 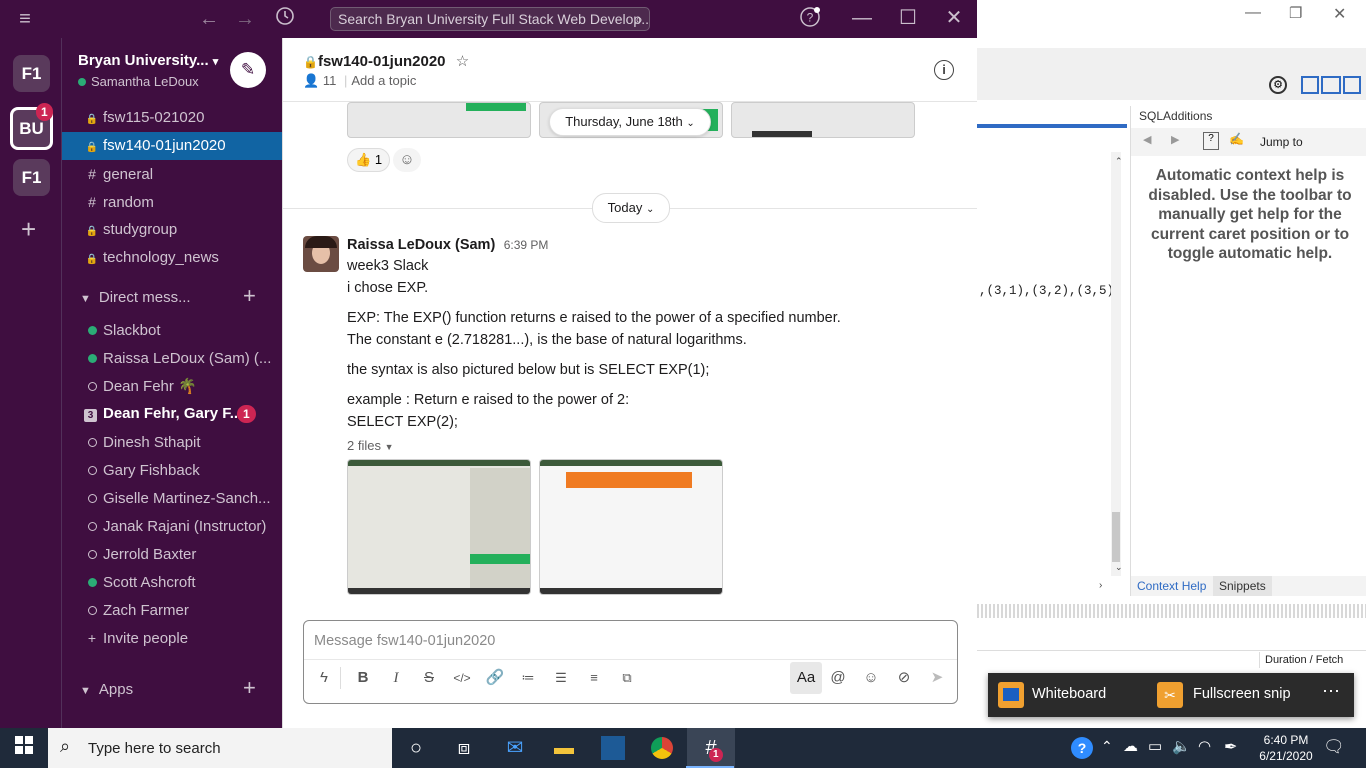 I want to click on sidebar-dm: 3 Dean Fehr, Gary F... 1, so click(x=172, y=414).